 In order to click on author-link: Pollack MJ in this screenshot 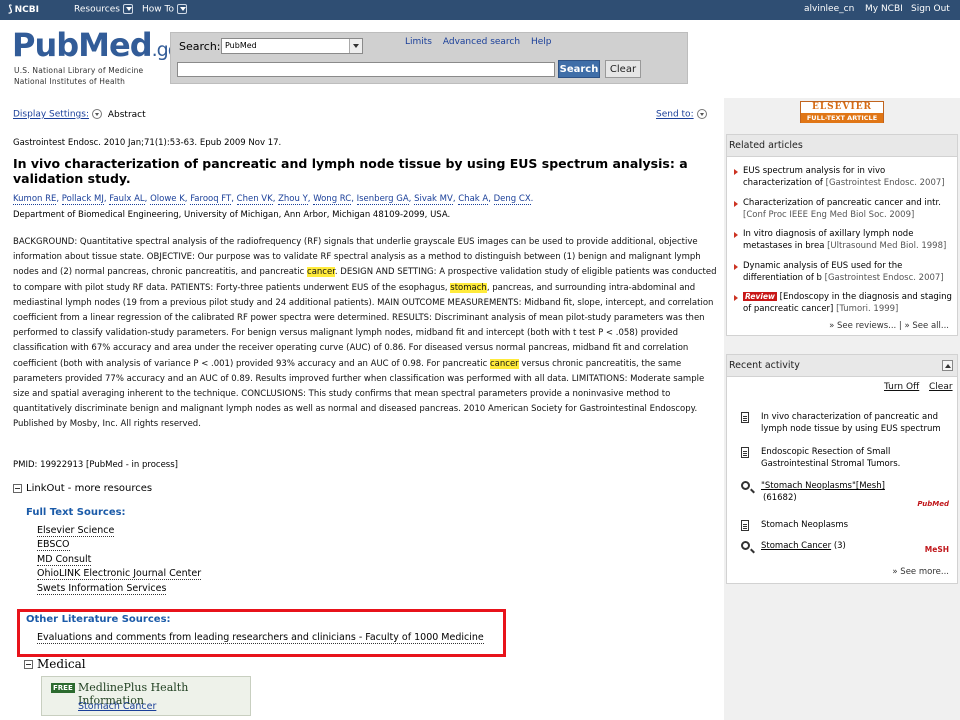, I will do `click(82, 199)`.